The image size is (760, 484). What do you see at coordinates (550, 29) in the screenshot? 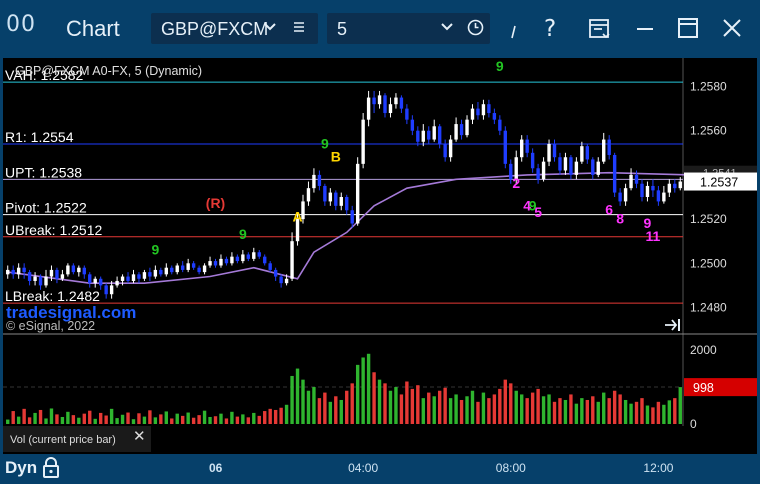
I see `help-icon: ?` at bounding box center [550, 29].